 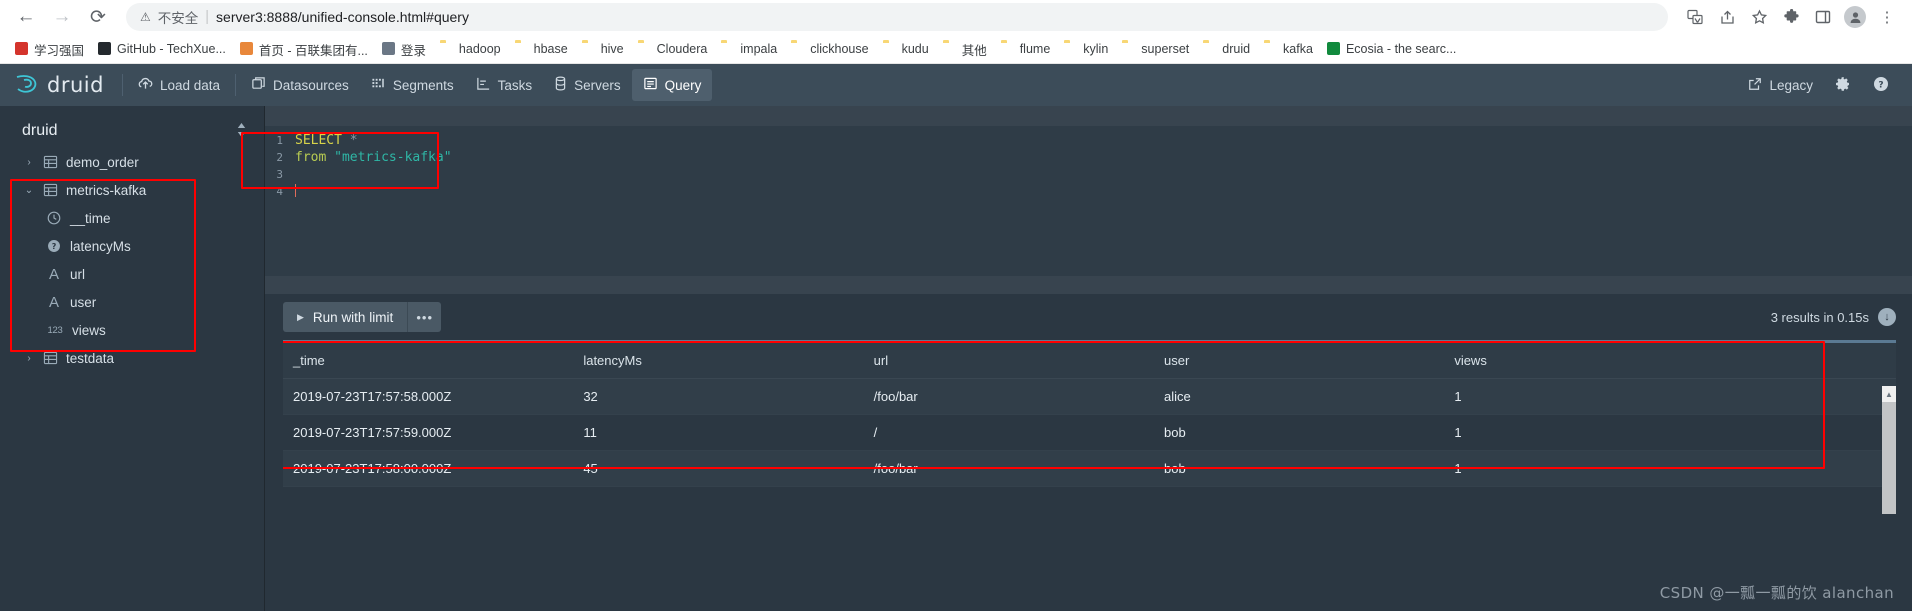 I want to click on reload-icon: ⟳, so click(x=98, y=17).